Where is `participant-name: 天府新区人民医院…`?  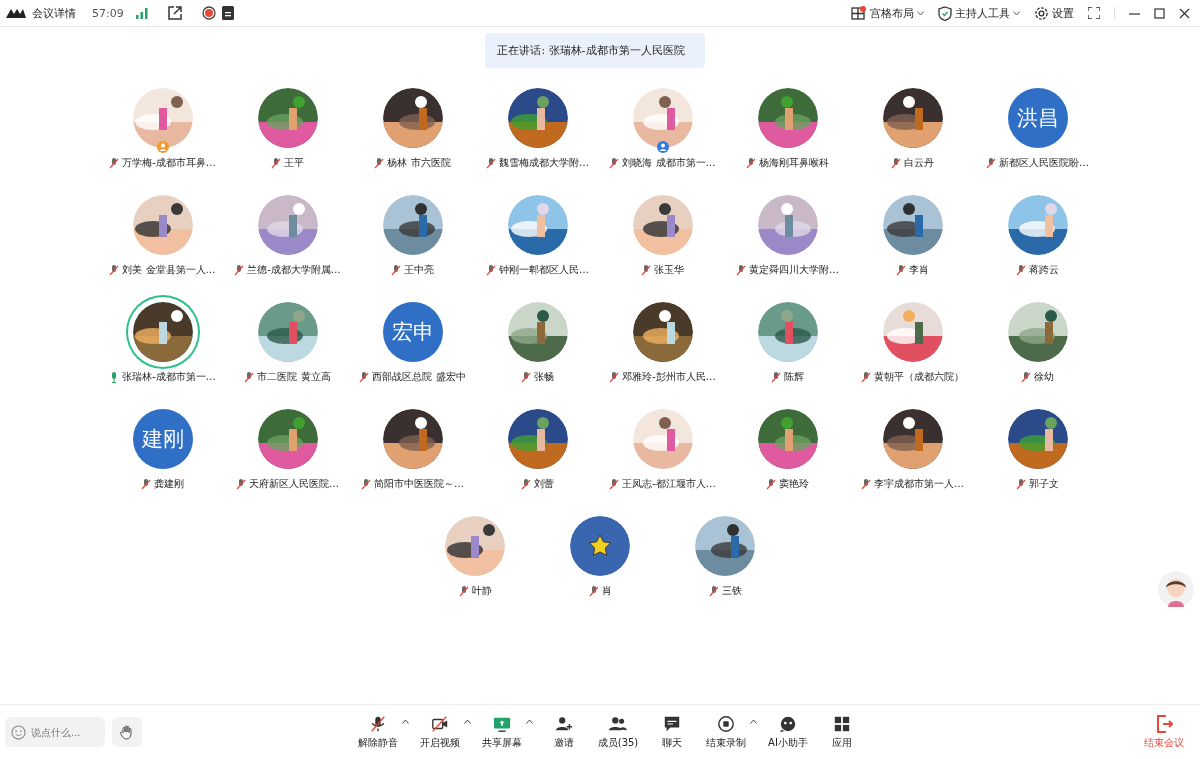 participant-name: 天府新区人民医院… is located at coordinates (294, 484).